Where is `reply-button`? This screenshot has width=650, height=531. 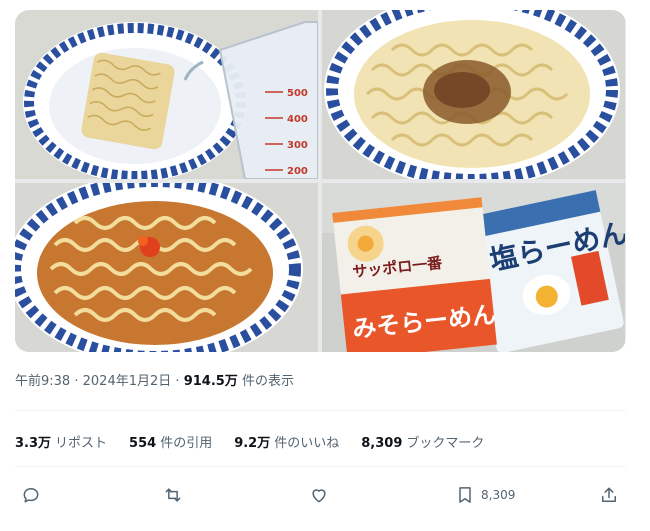 reply-button is located at coordinates (31, 495).